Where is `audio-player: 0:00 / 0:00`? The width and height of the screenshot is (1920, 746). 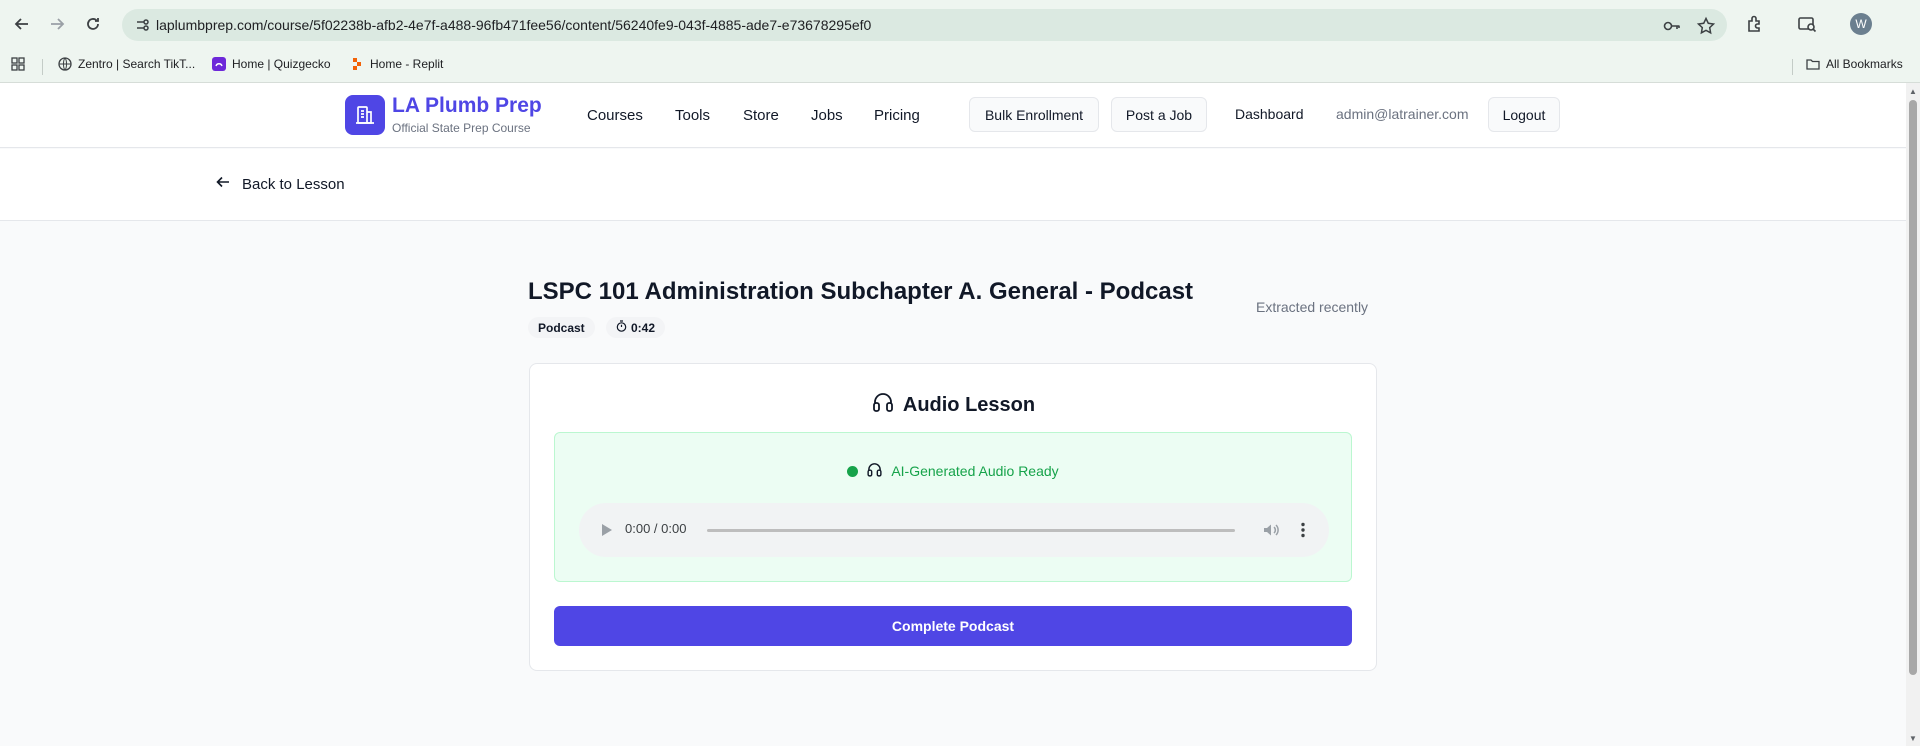 audio-player: 0:00 / 0:00 is located at coordinates (954, 530).